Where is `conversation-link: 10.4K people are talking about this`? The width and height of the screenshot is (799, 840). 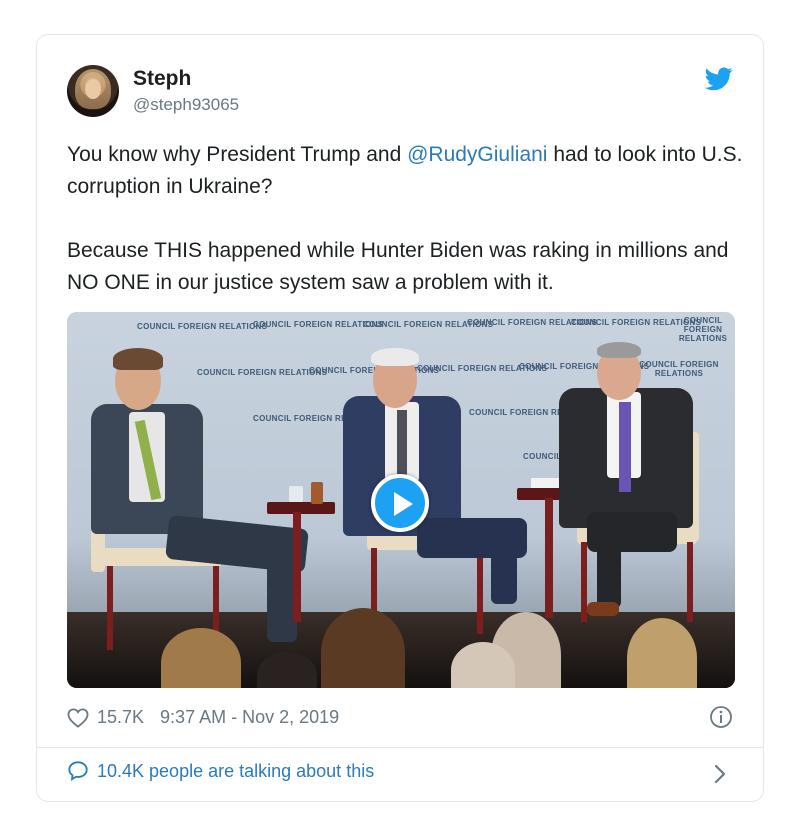 conversation-link: 10.4K people are talking about this is located at coordinates (220, 771).